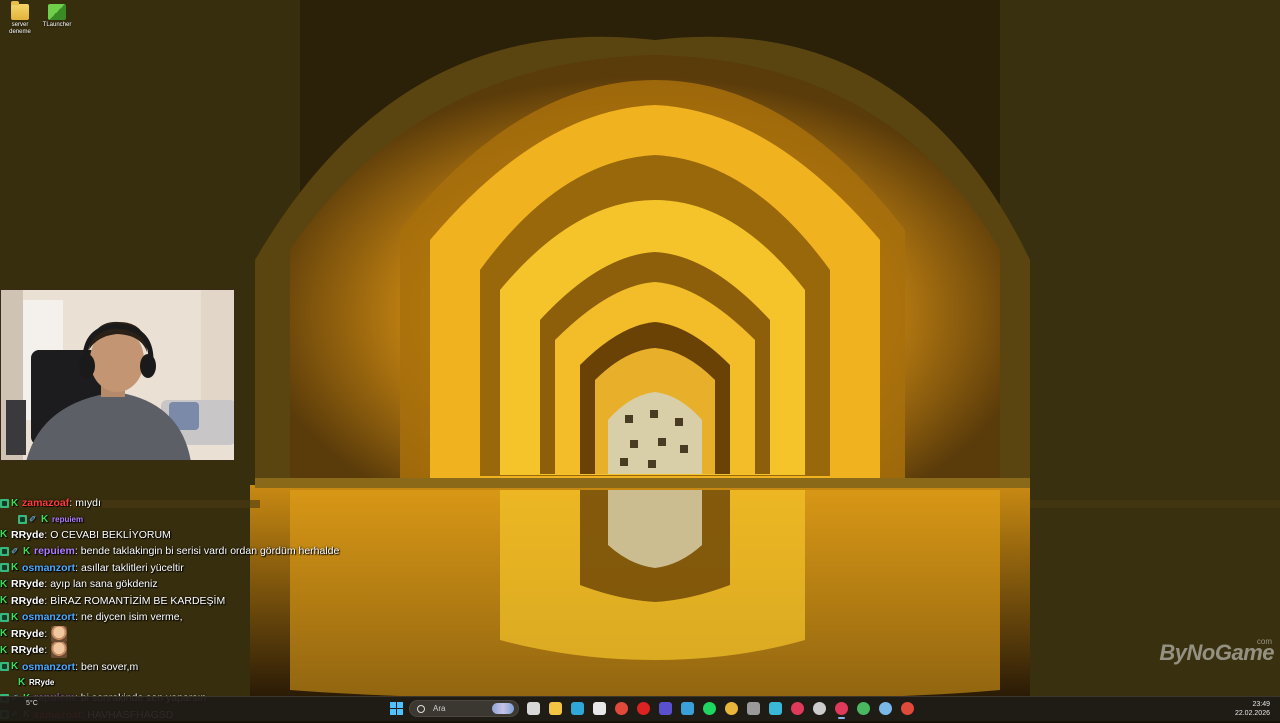  Describe the element at coordinates (885, 708) in the screenshot. I see `steam-icon` at that location.